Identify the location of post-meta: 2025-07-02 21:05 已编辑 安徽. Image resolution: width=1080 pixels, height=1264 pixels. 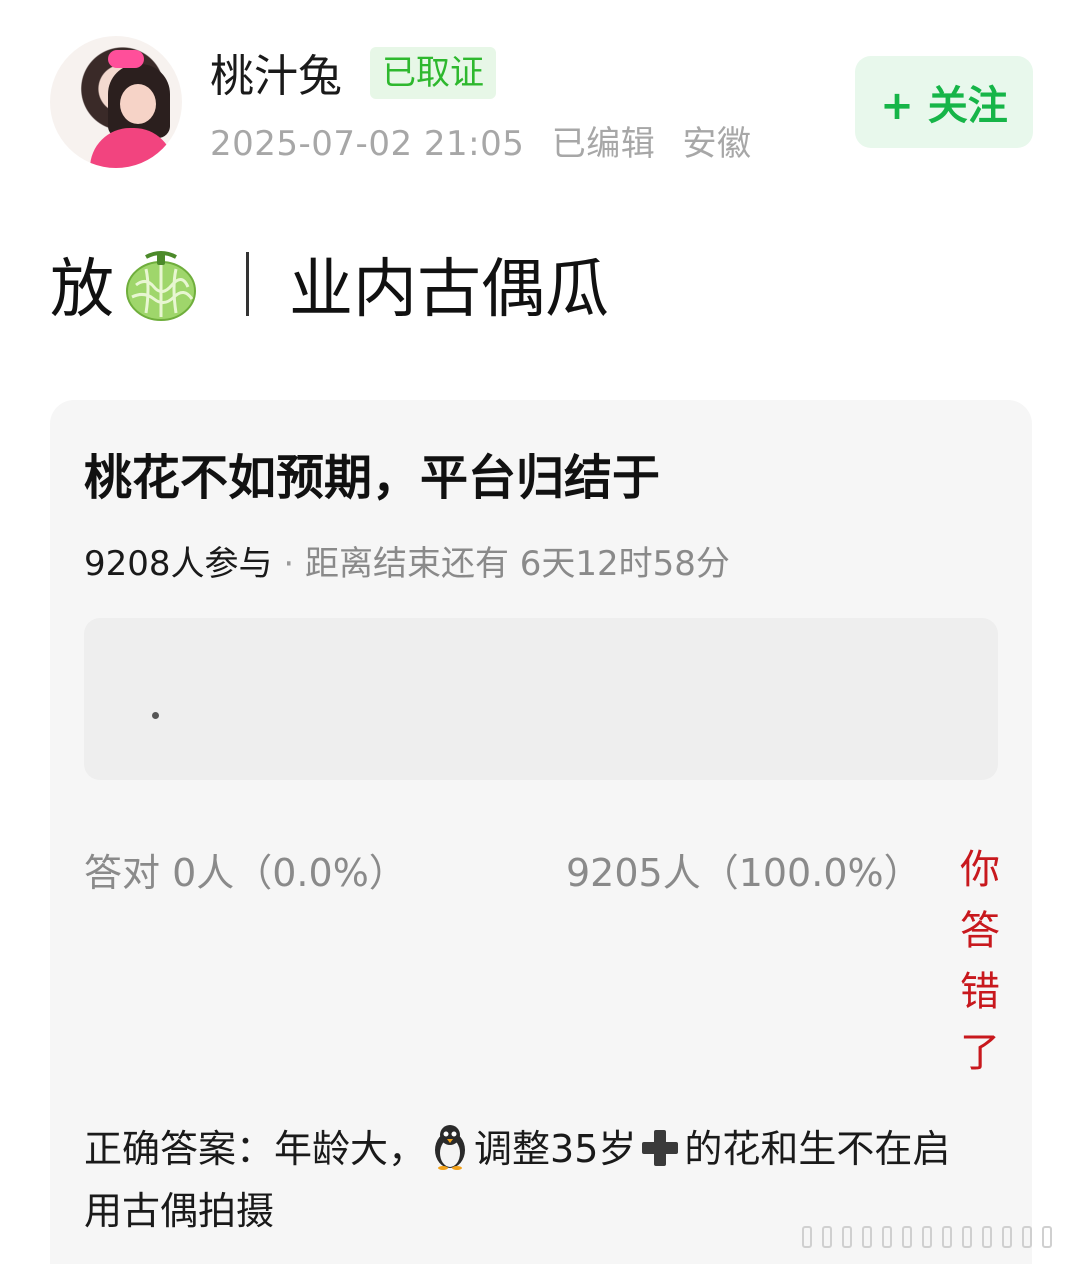
(489, 140).